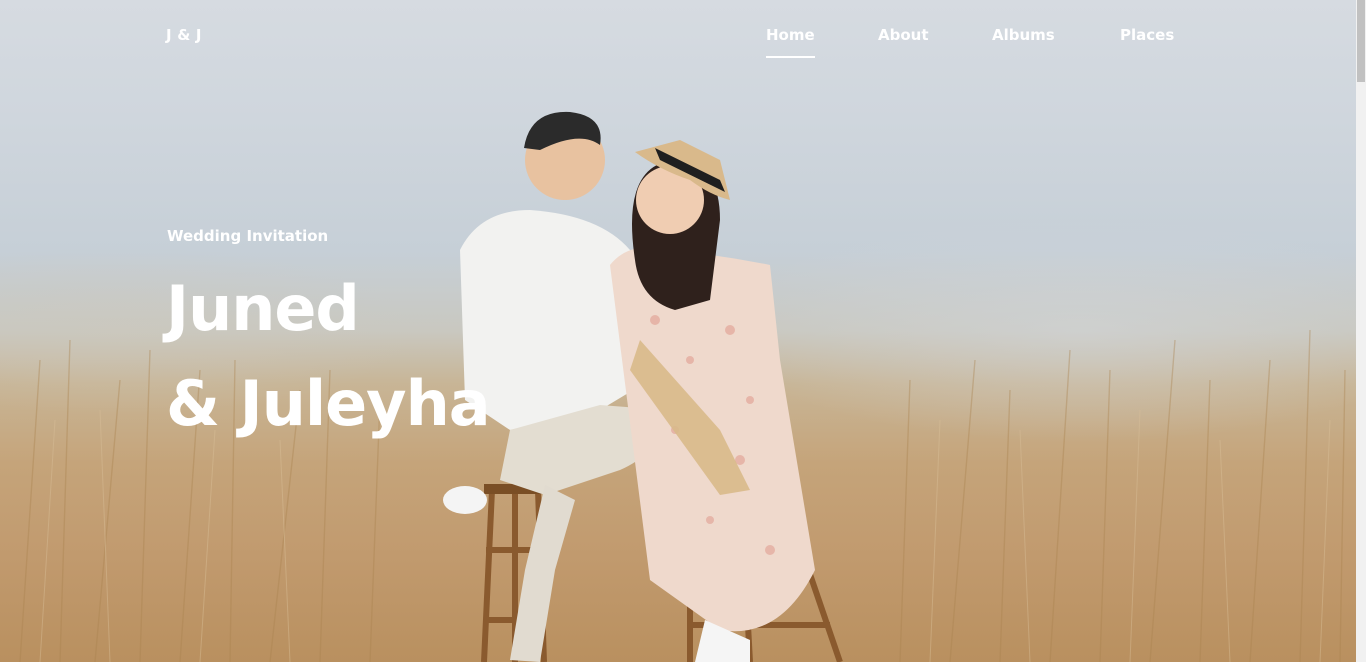  What do you see at coordinates (248, 236) in the screenshot?
I see `hero-eyebrow: Wedding Invitation` at bounding box center [248, 236].